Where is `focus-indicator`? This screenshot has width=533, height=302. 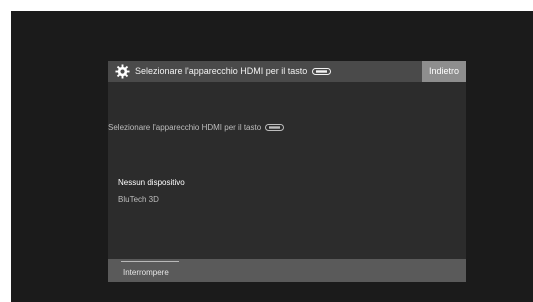
focus-indicator is located at coordinates (150, 261).